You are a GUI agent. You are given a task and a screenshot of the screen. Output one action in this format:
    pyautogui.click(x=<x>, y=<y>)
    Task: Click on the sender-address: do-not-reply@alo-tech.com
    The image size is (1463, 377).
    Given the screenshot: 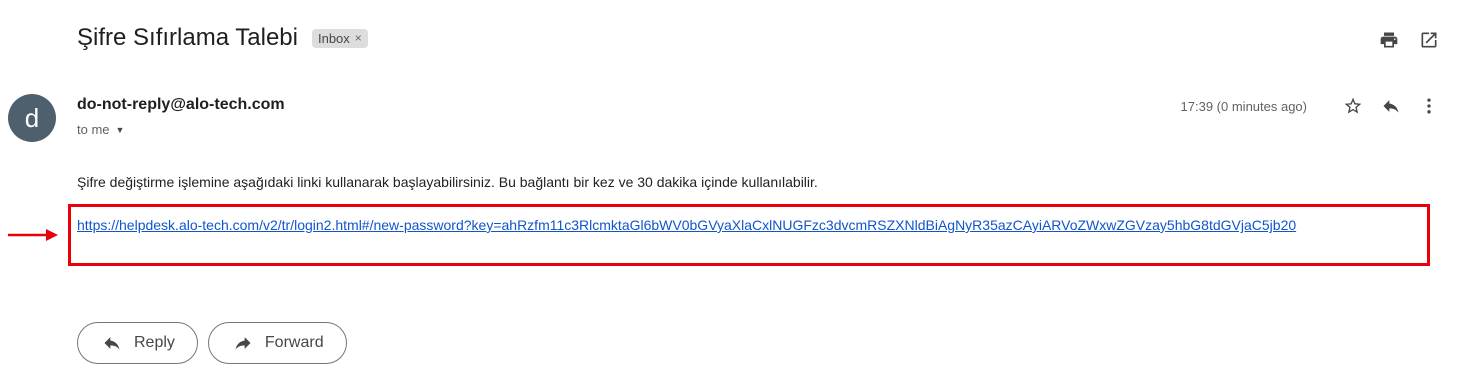 What is the action you would take?
    pyautogui.click(x=181, y=105)
    